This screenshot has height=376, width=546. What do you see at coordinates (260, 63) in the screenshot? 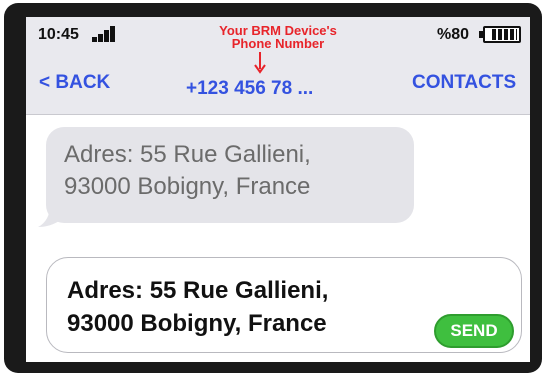
I see `arrow-down-icon` at bounding box center [260, 63].